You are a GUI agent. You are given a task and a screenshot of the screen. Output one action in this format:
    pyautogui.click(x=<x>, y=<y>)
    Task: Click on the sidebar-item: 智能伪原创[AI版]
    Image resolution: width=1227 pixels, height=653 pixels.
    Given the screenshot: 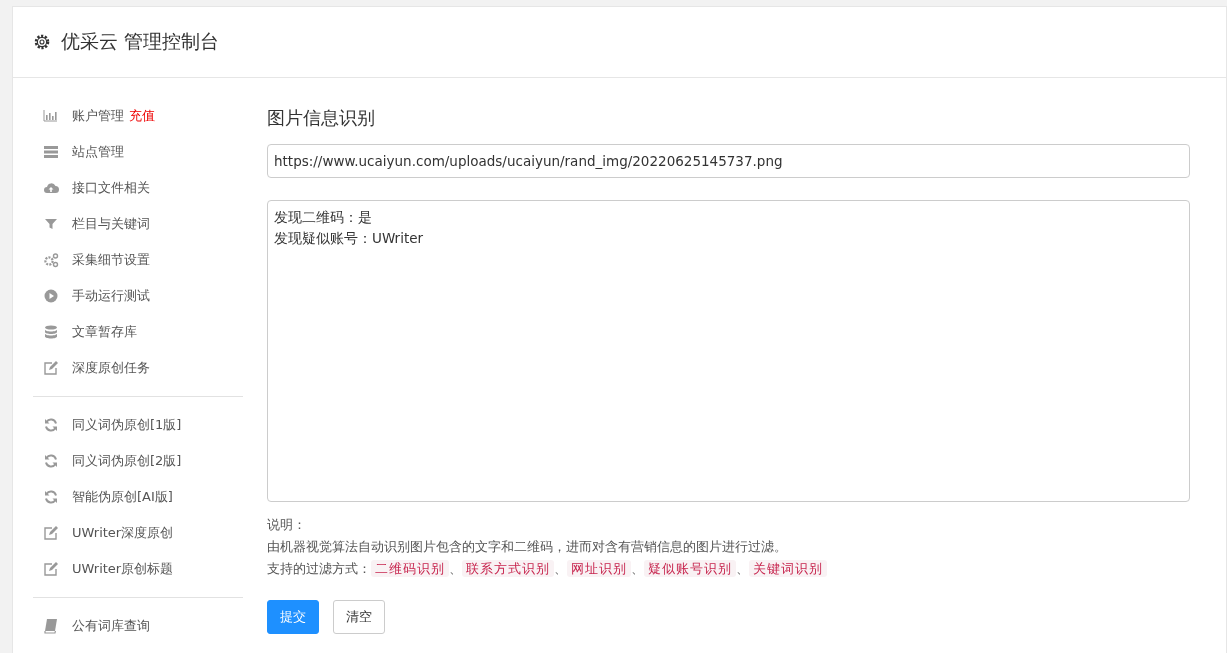 What is the action you would take?
    pyautogui.click(x=138, y=497)
    